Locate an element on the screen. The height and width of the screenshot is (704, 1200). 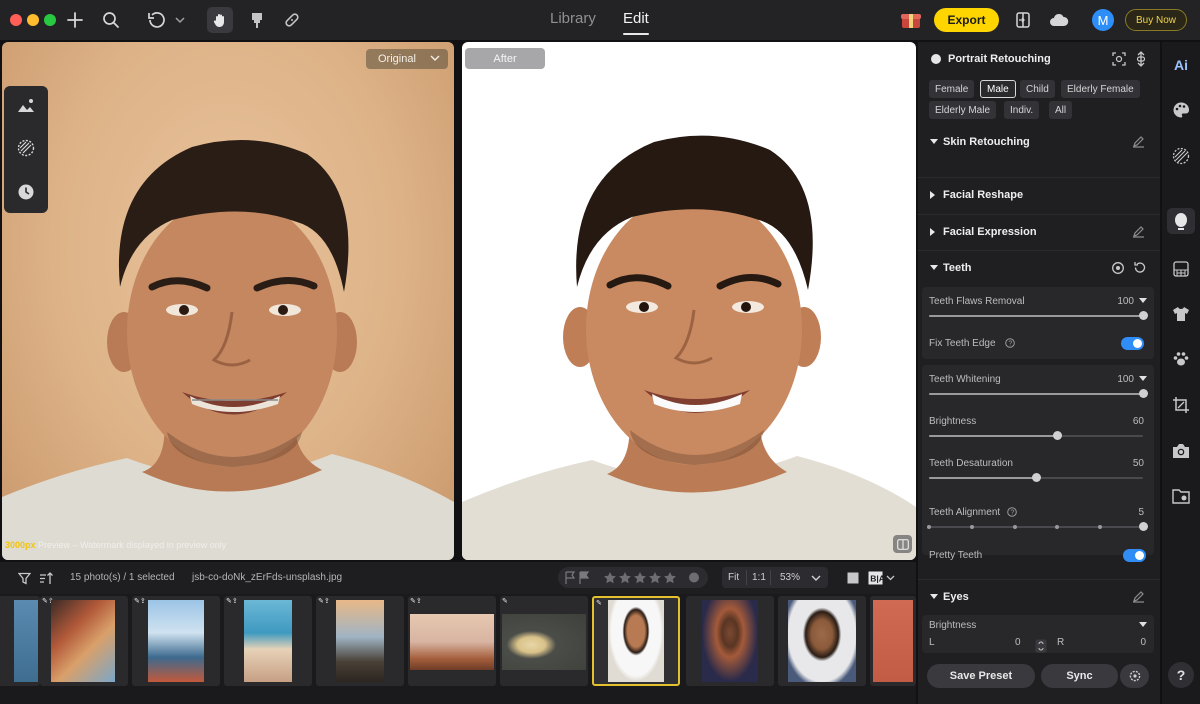
tab-edit: Edit is located at coordinates (636, 22).